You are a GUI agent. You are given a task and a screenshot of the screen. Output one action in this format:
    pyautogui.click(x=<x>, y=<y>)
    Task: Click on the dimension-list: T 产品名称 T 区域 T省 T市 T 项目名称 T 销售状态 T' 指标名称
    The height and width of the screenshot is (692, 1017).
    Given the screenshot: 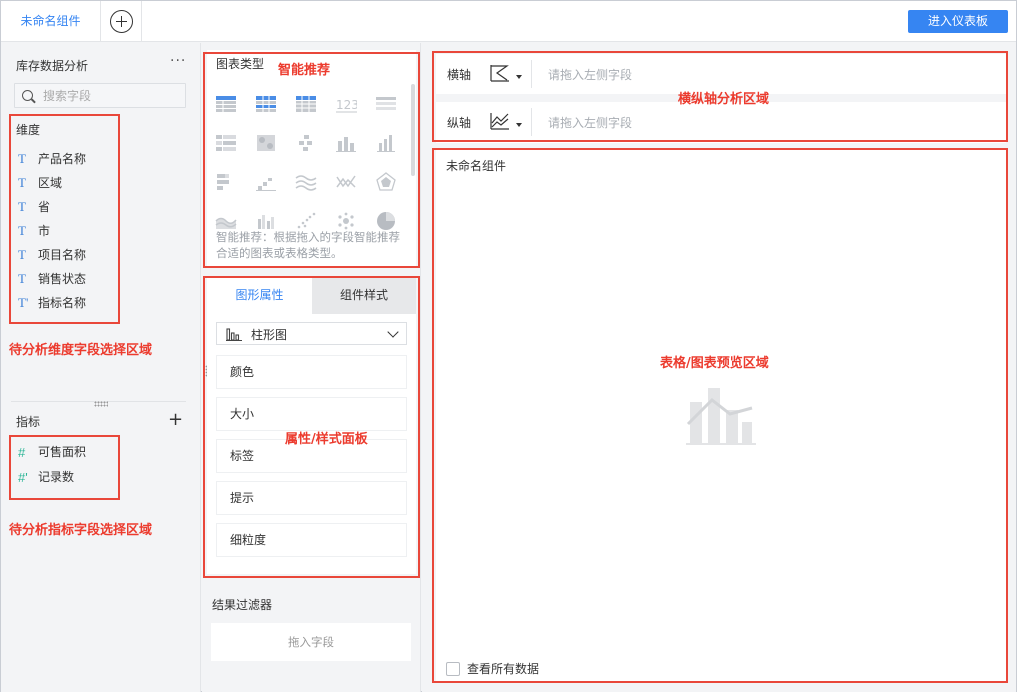 What is the action you would take?
    pyautogui.click(x=52, y=231)
    